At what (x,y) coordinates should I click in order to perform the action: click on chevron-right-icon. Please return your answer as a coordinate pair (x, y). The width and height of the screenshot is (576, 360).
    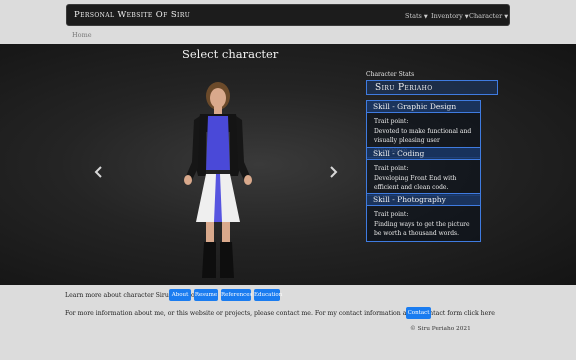
    Looking at the image, I should click on (334, 172).